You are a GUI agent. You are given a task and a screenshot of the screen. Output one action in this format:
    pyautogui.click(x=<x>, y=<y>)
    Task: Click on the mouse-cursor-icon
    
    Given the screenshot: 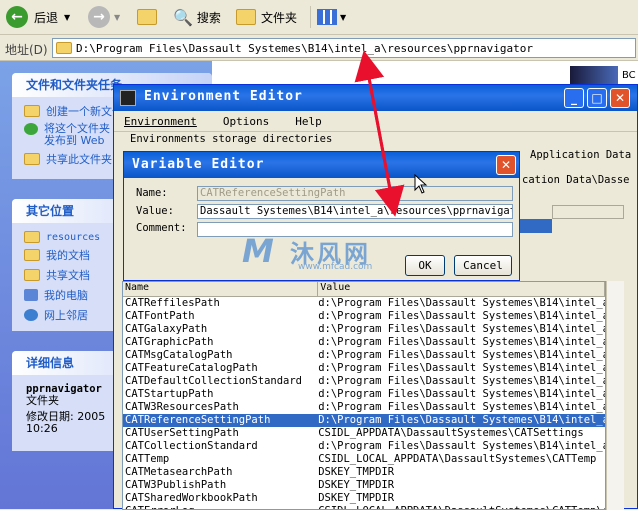 What is the action you would take?
    pyautogui.click(x=421, y=184)
    